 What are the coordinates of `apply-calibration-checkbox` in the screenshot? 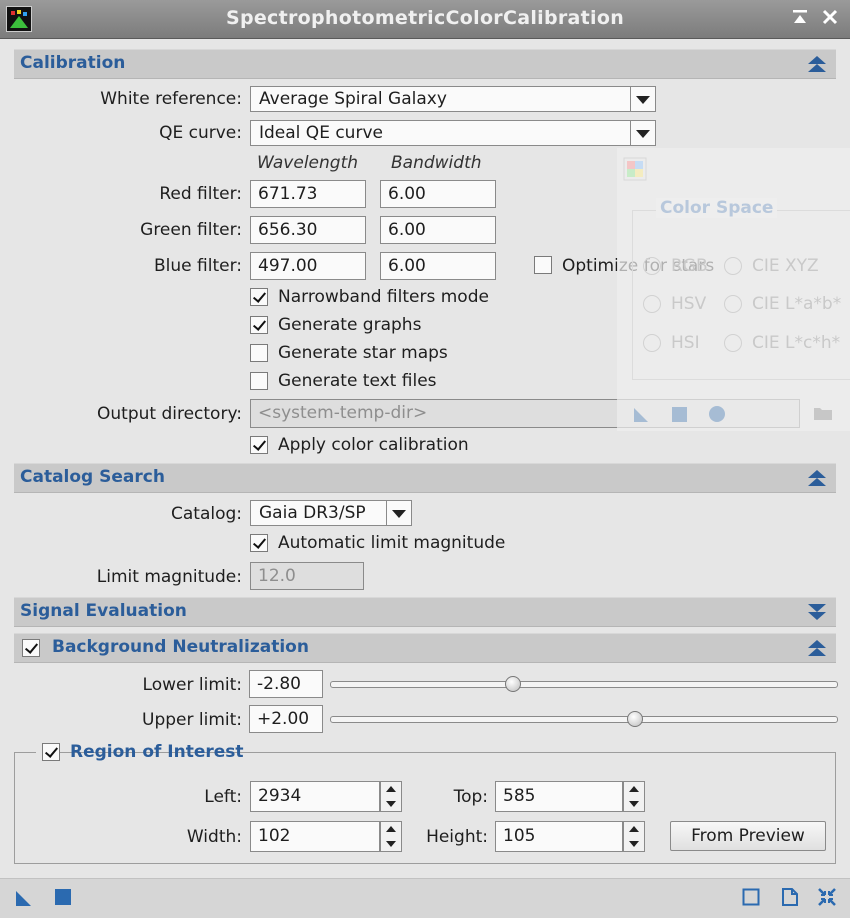 It's located at (259, 445).